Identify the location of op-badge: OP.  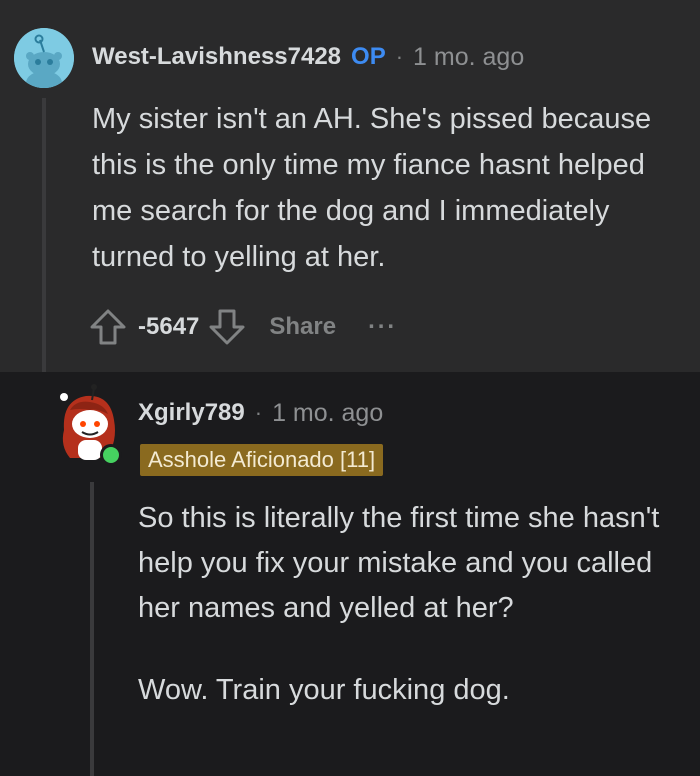
(368, 56).